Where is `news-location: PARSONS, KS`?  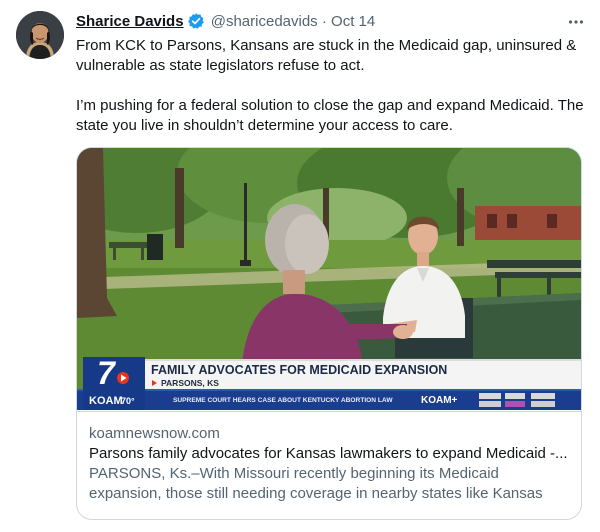 news-location: PARSONS, KS is located at coordinates (190, 383).